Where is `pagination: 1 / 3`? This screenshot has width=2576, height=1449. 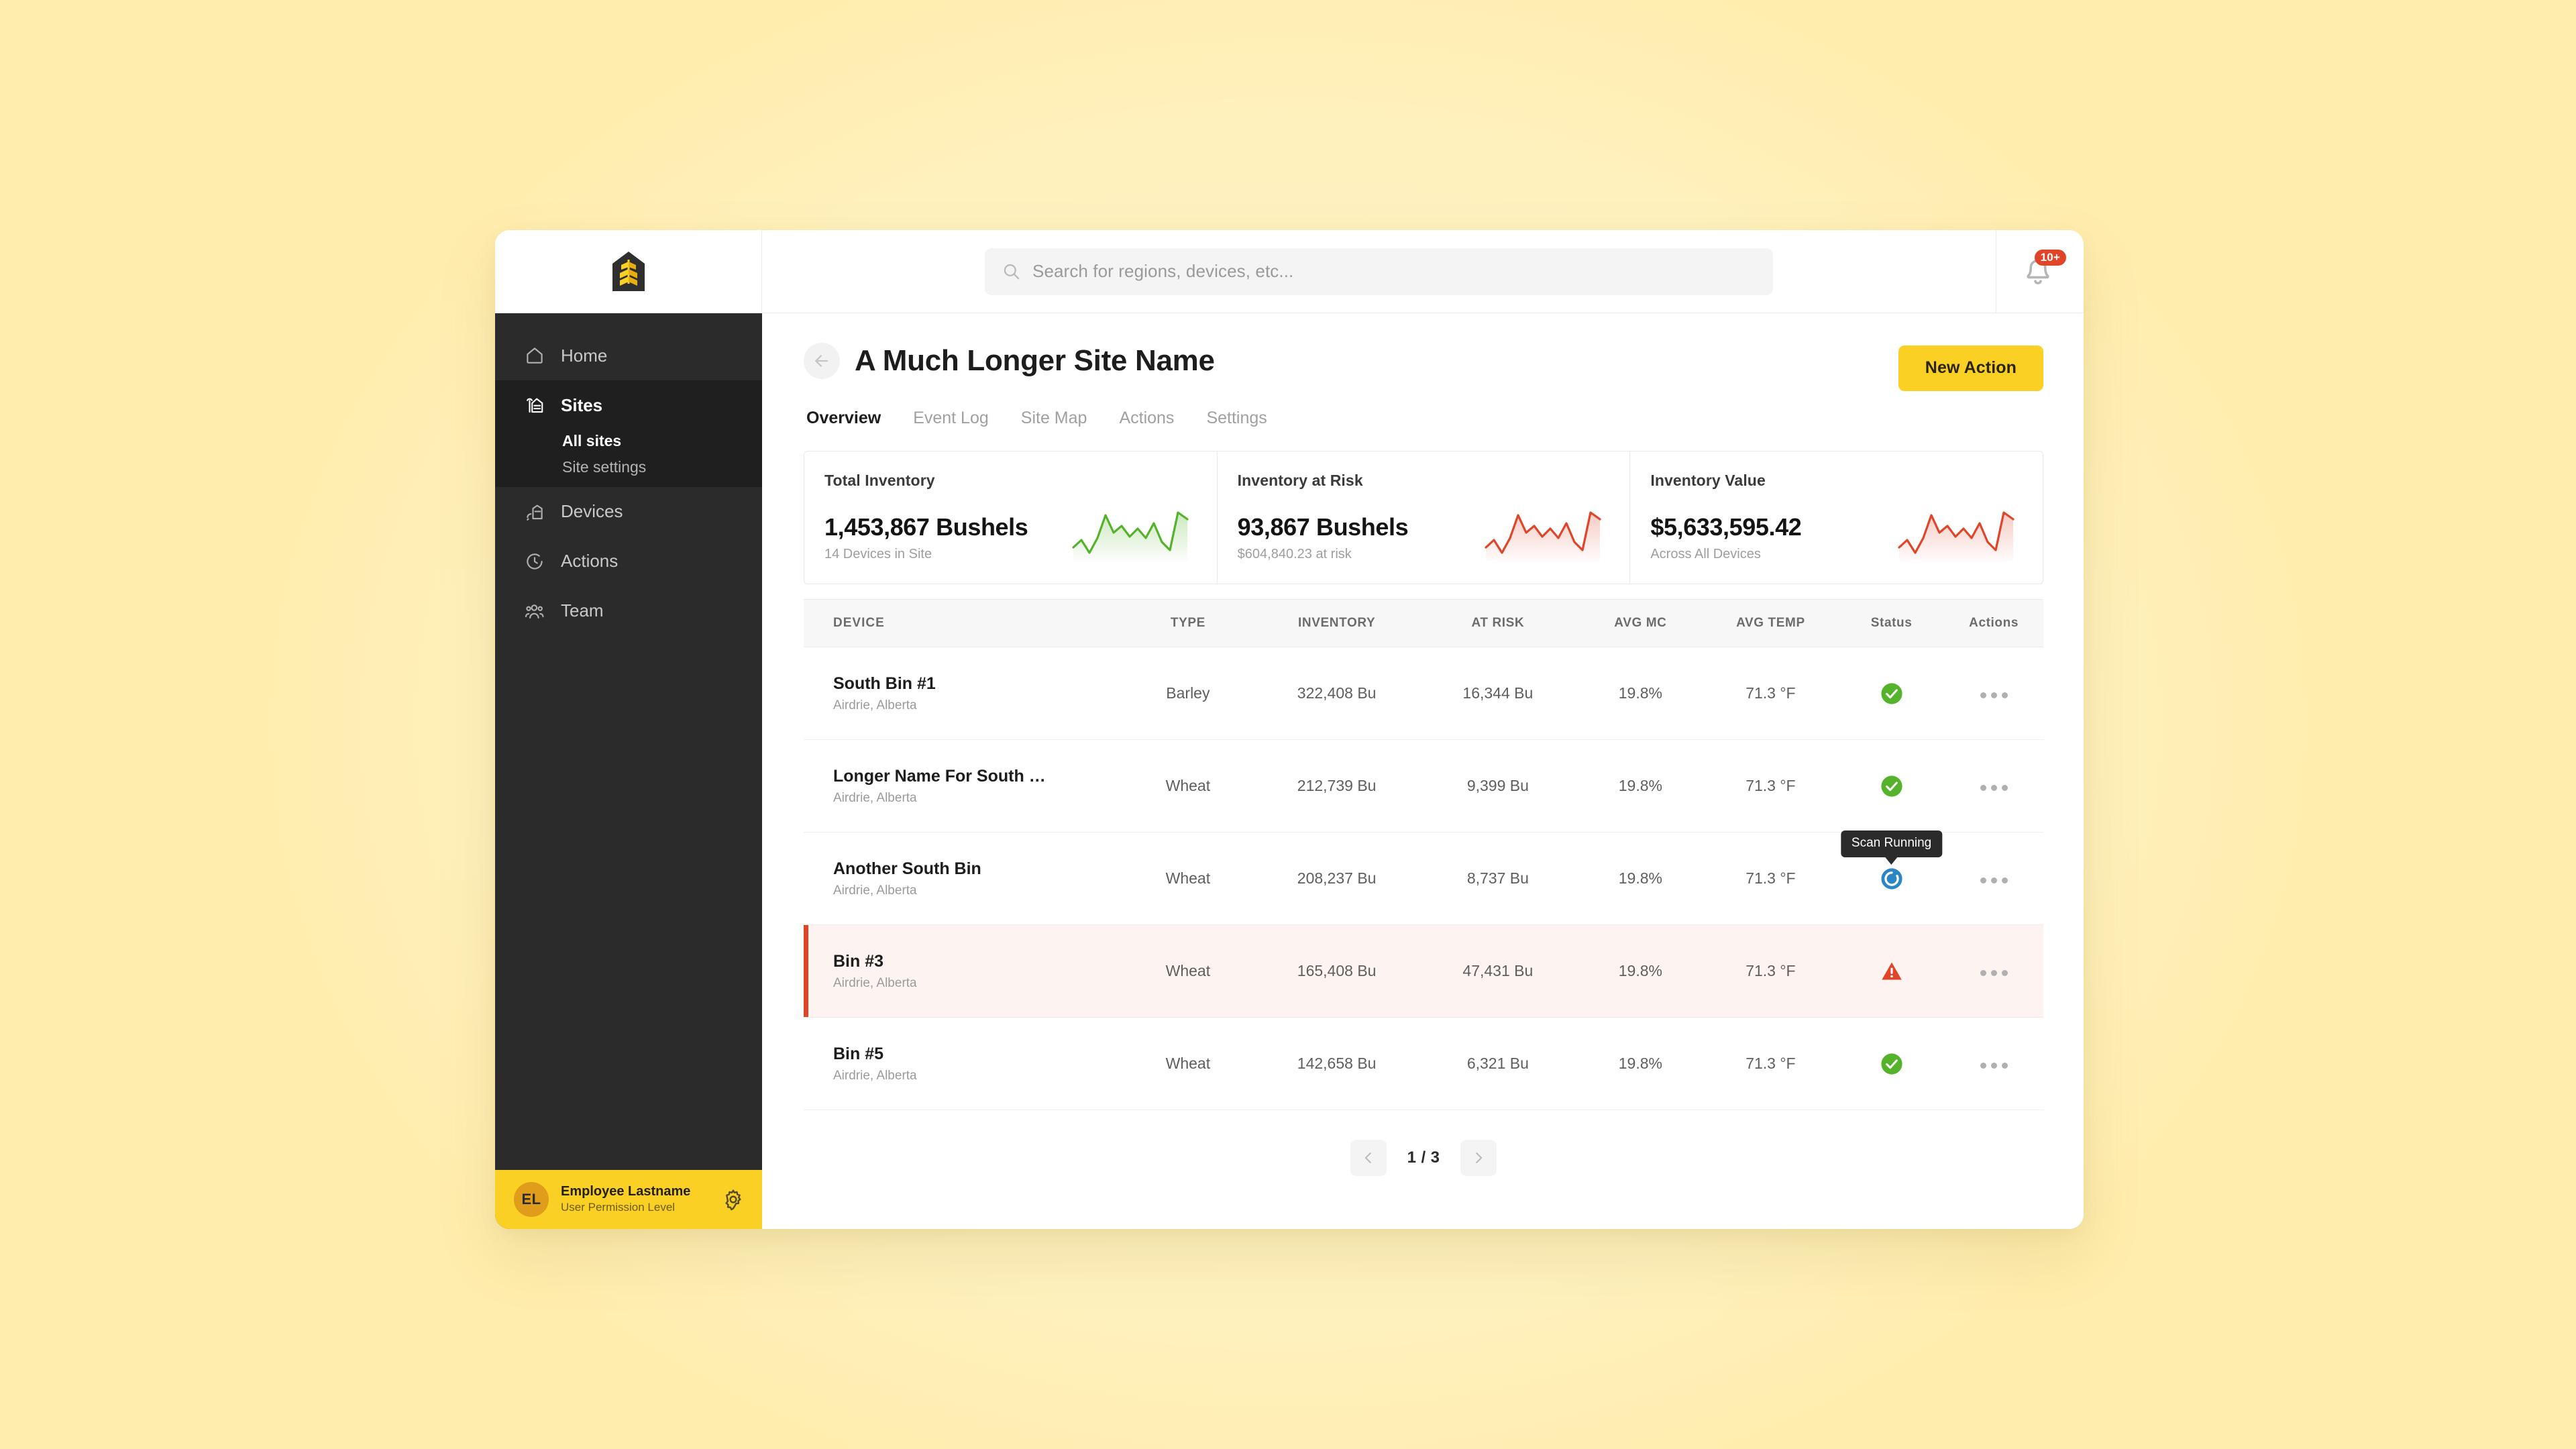 pagination: 1 / 3 is located at coordinates (1423, 1158).